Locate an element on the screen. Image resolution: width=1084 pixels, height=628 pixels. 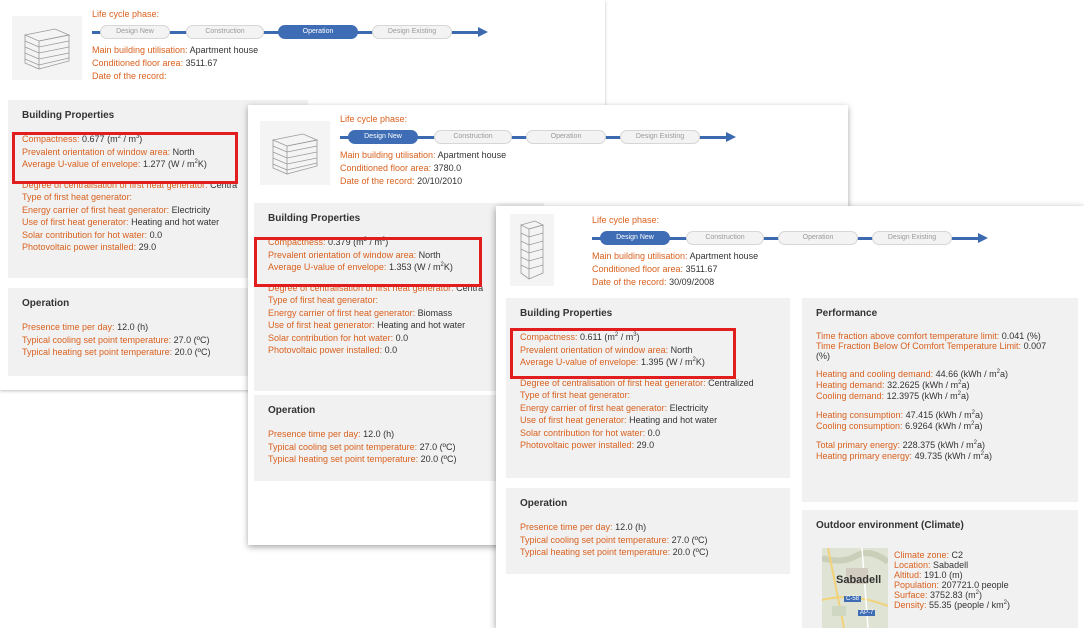
presence-value: 12.0 is located at coordinates (372, 434).